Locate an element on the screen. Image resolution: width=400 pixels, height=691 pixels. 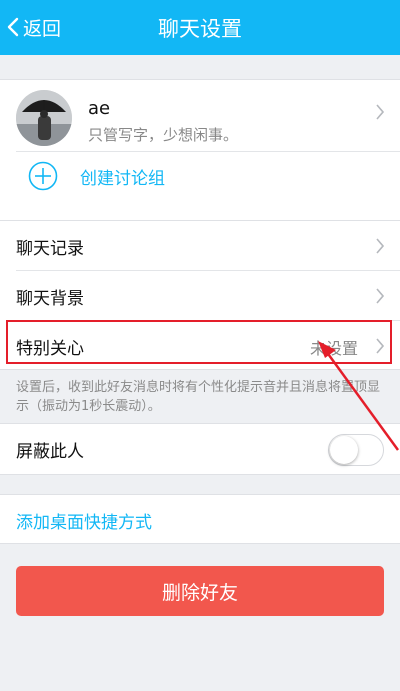
toggle-knob is located at coordinates (344, 450).